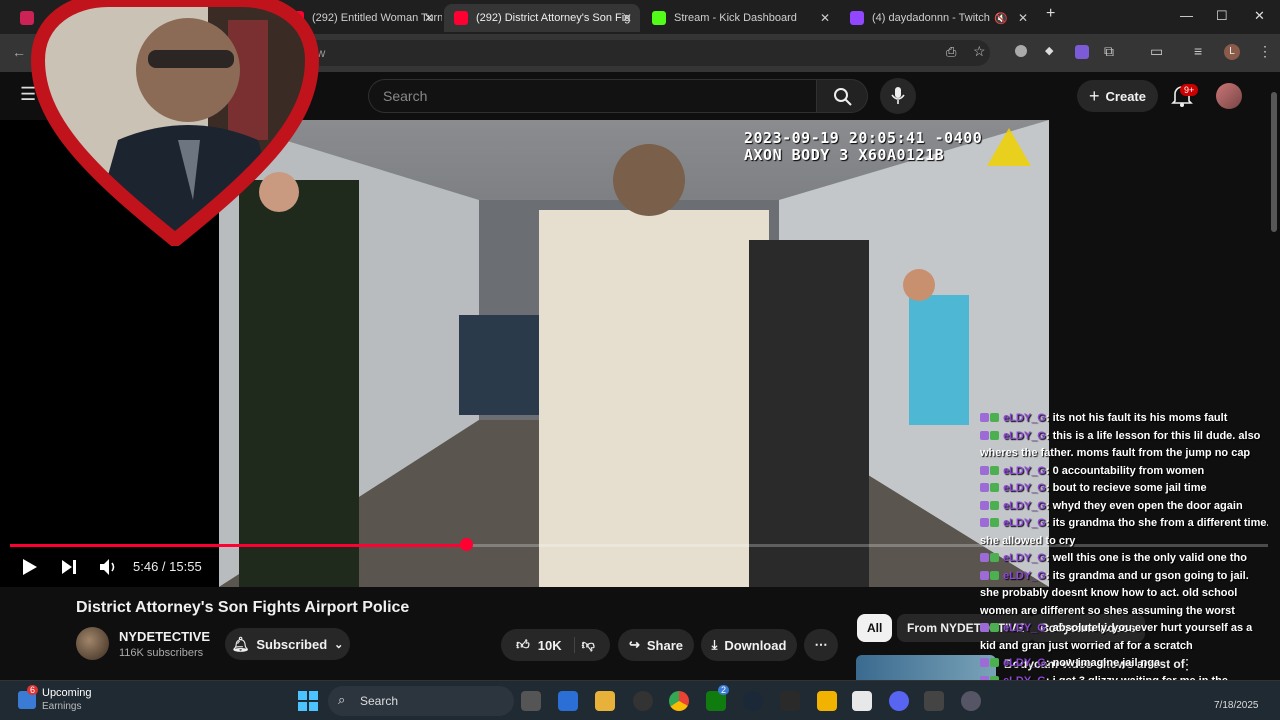  I want to click on windows-start-icon, so click(308, 701).